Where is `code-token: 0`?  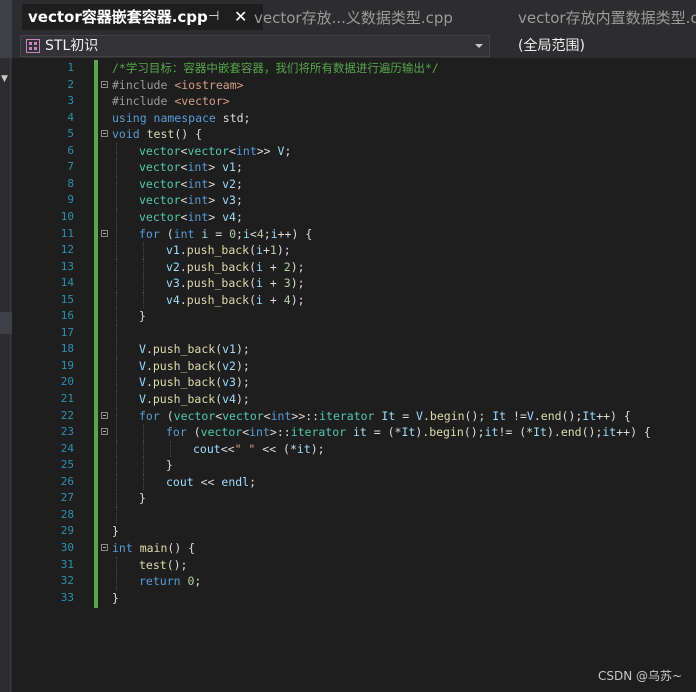
code-token: 0 is located at coordinates (232, 233).